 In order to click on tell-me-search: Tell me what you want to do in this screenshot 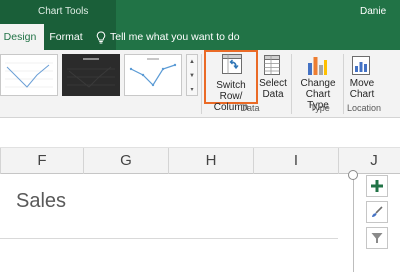, I will do `click(168, 37)`.